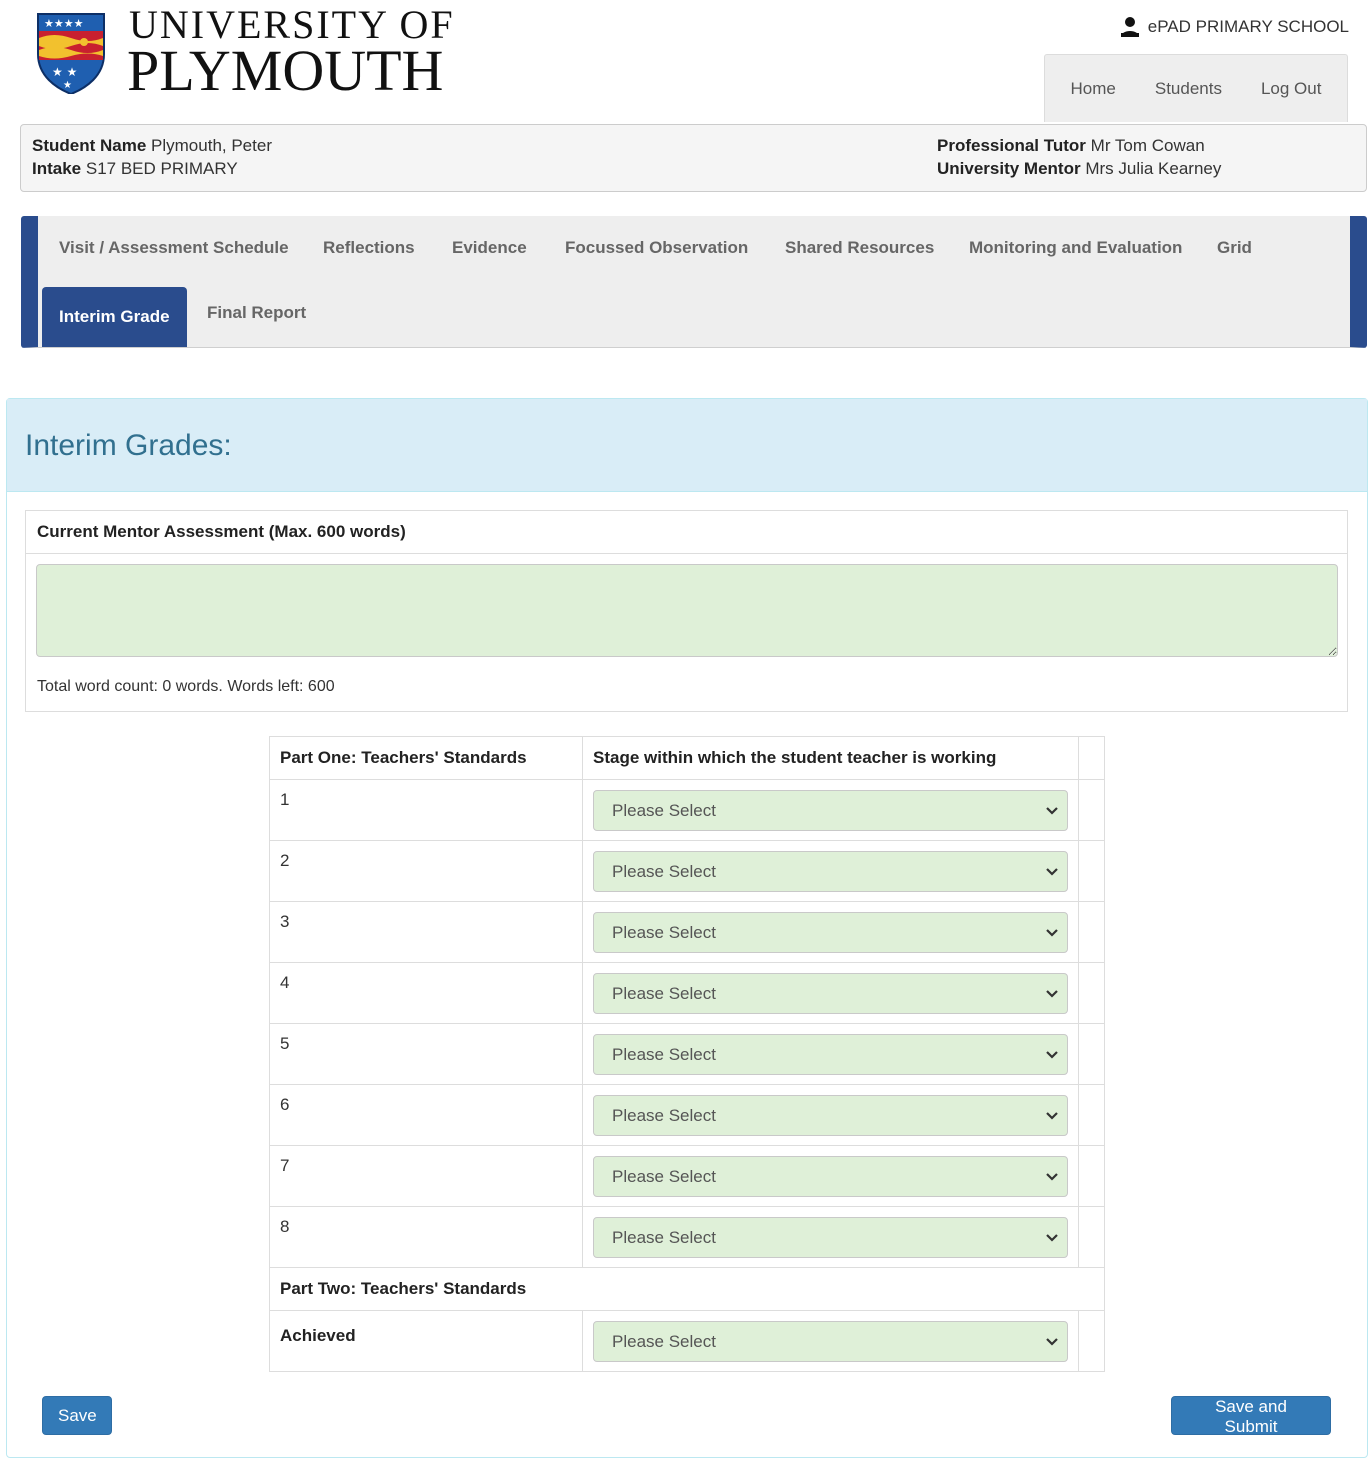 The image size is (1371, 1458). What do you see at coordinates (656, 248) in the screenshot?
I see `tab-focussed-observation: Focussed Observation` at bounding box center [656, 248].